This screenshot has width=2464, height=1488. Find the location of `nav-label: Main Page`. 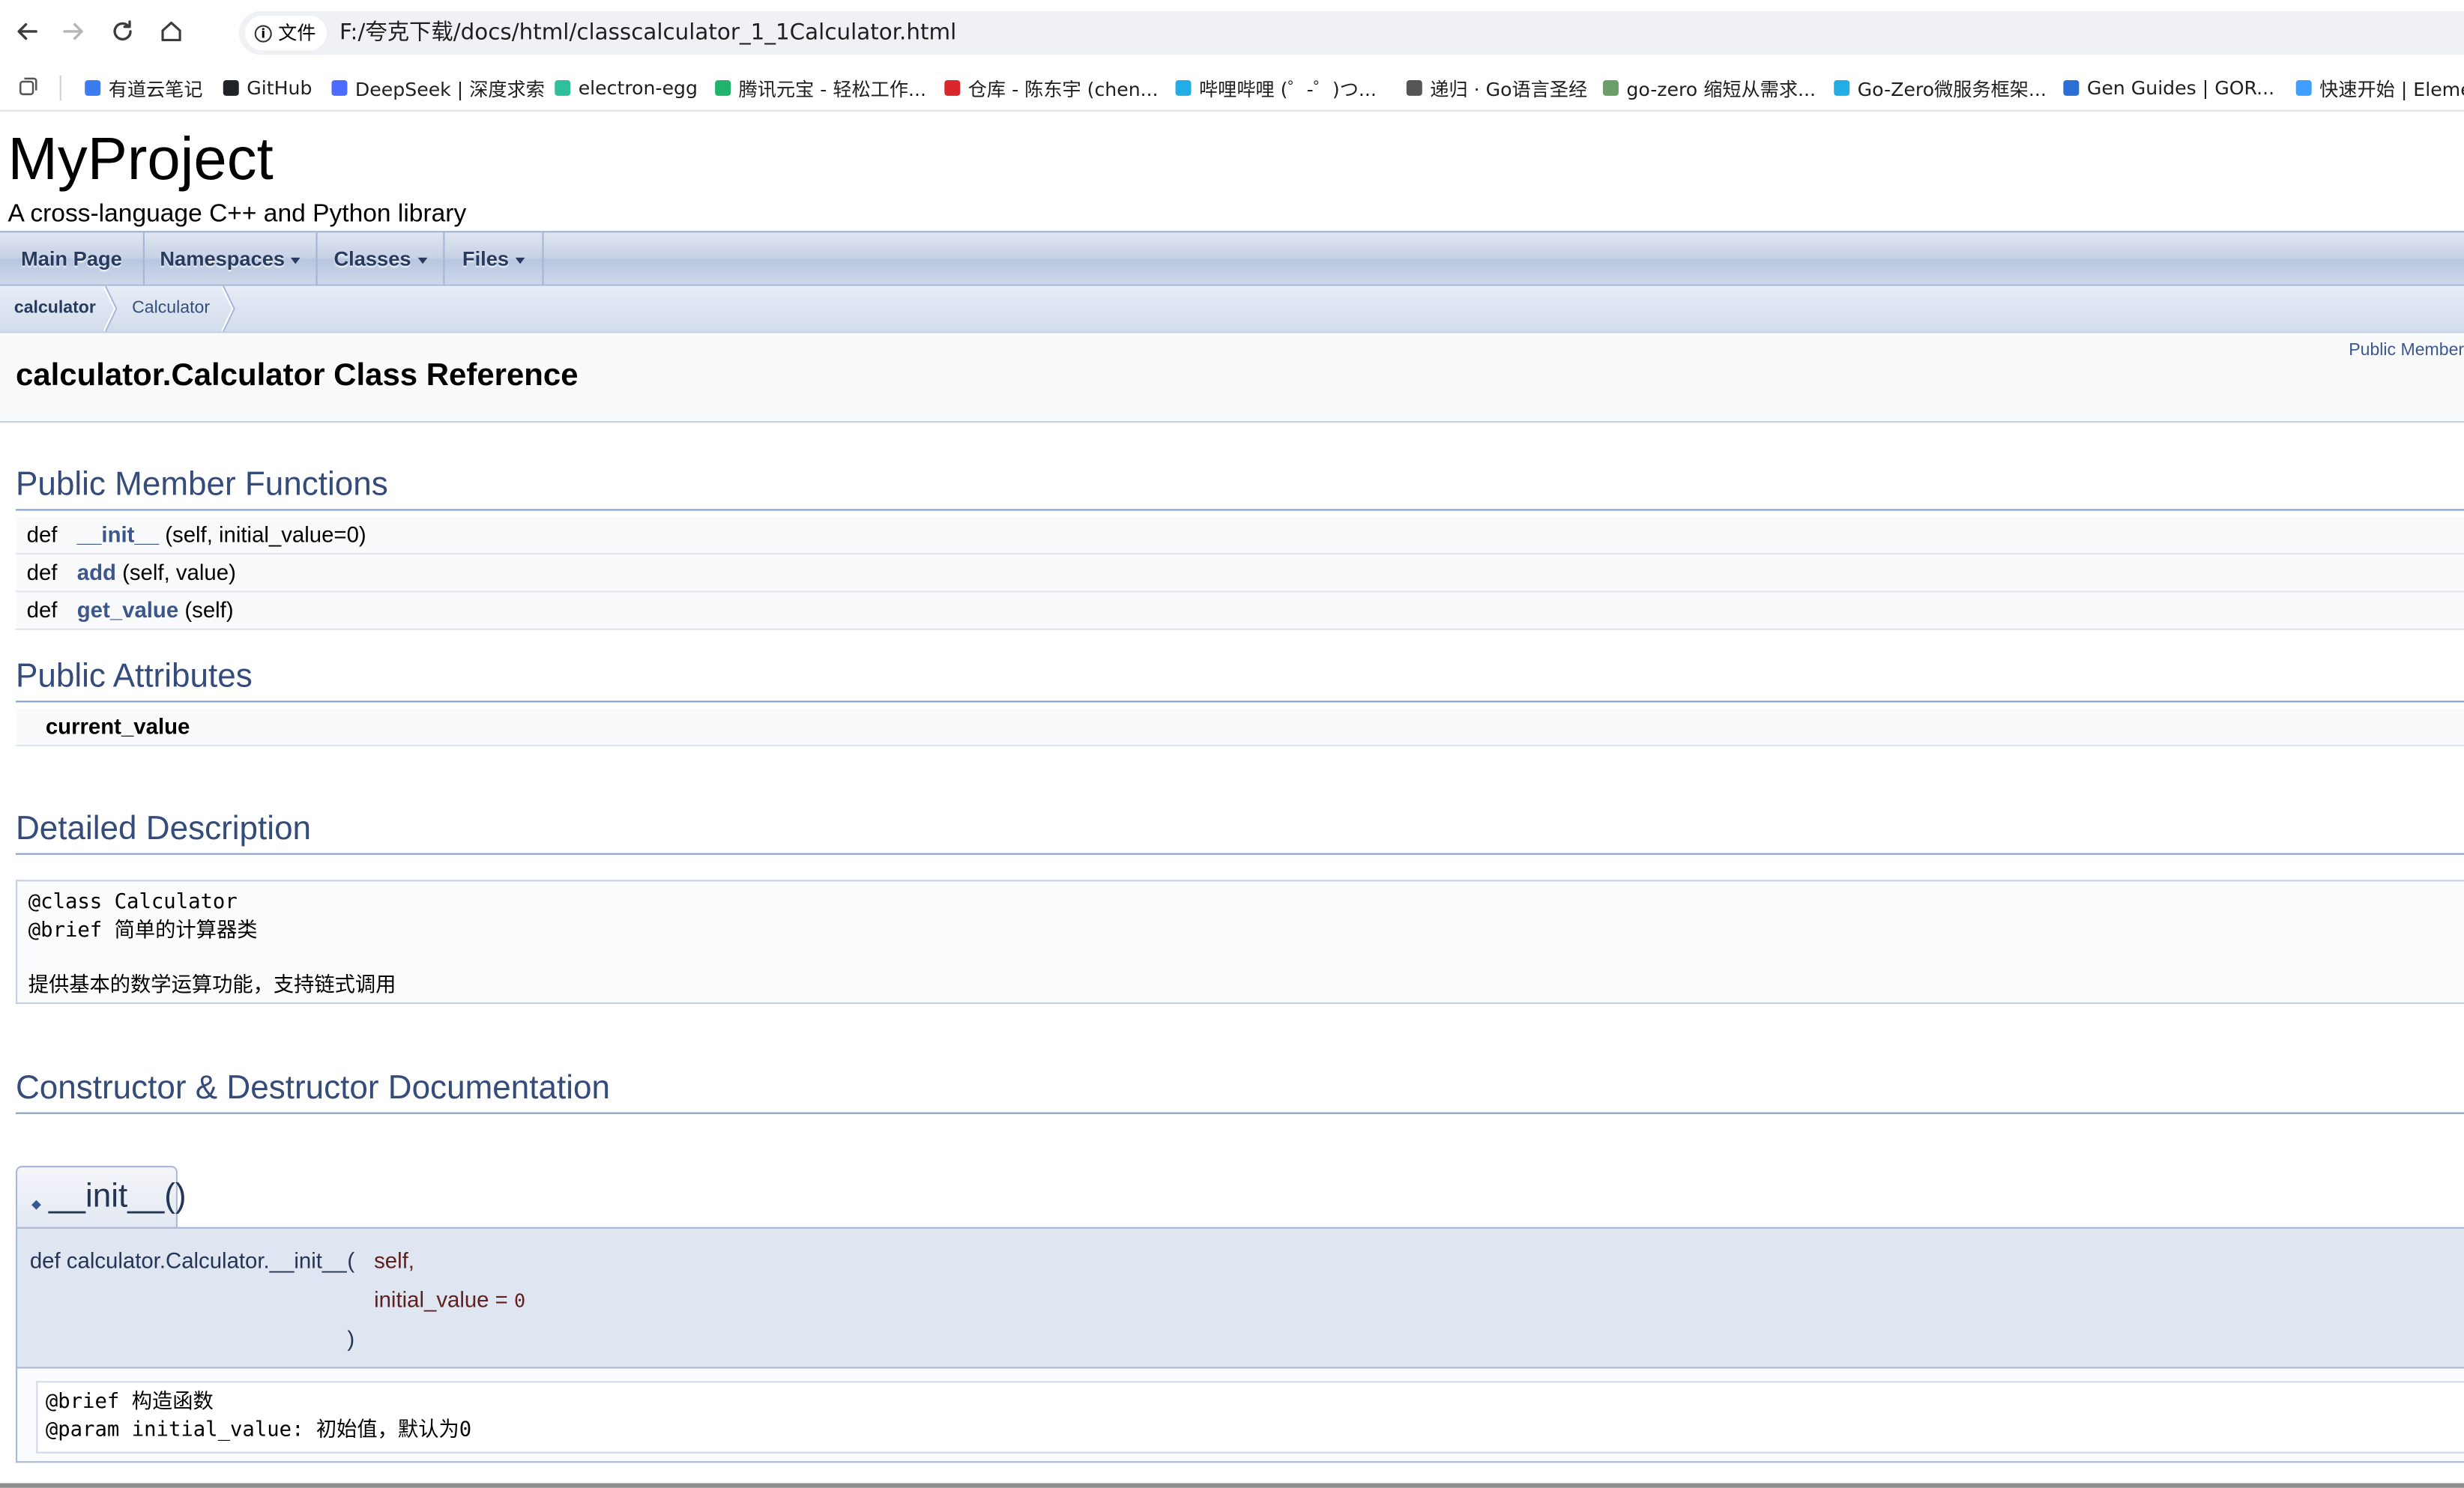

nav-label: Main Page is located at coordinates (71, 258).